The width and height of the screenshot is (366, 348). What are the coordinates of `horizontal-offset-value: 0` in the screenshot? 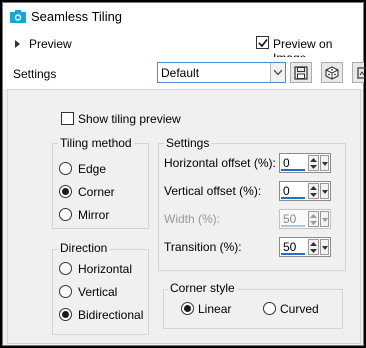 It's located at (286, 163).